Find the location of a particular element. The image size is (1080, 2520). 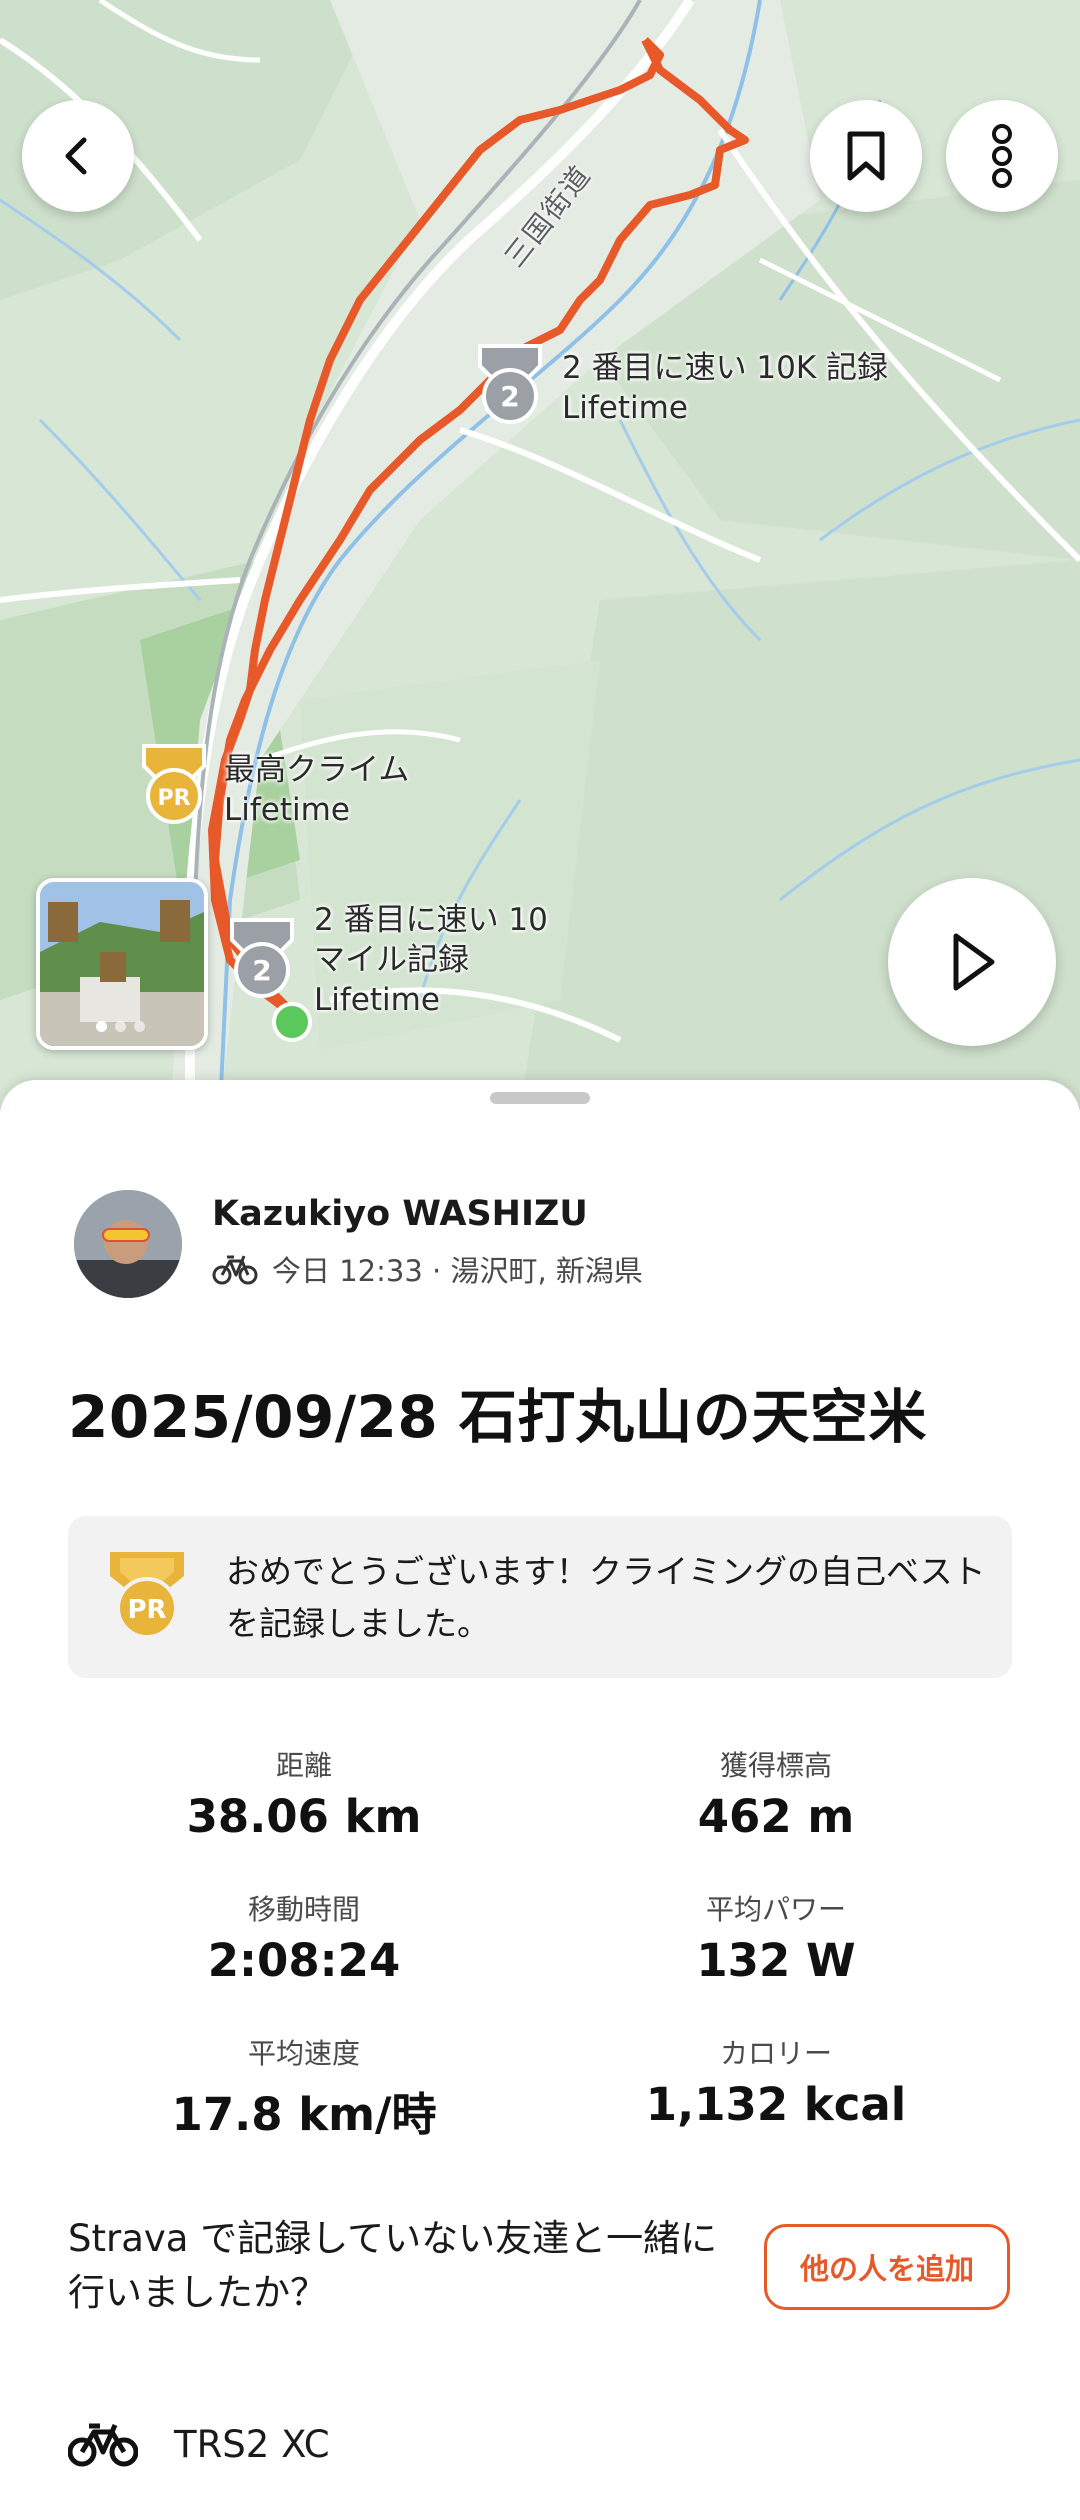

activity-title: 2025/09/28 石打丸山の天空米 is located at coordinates (497, 1417).